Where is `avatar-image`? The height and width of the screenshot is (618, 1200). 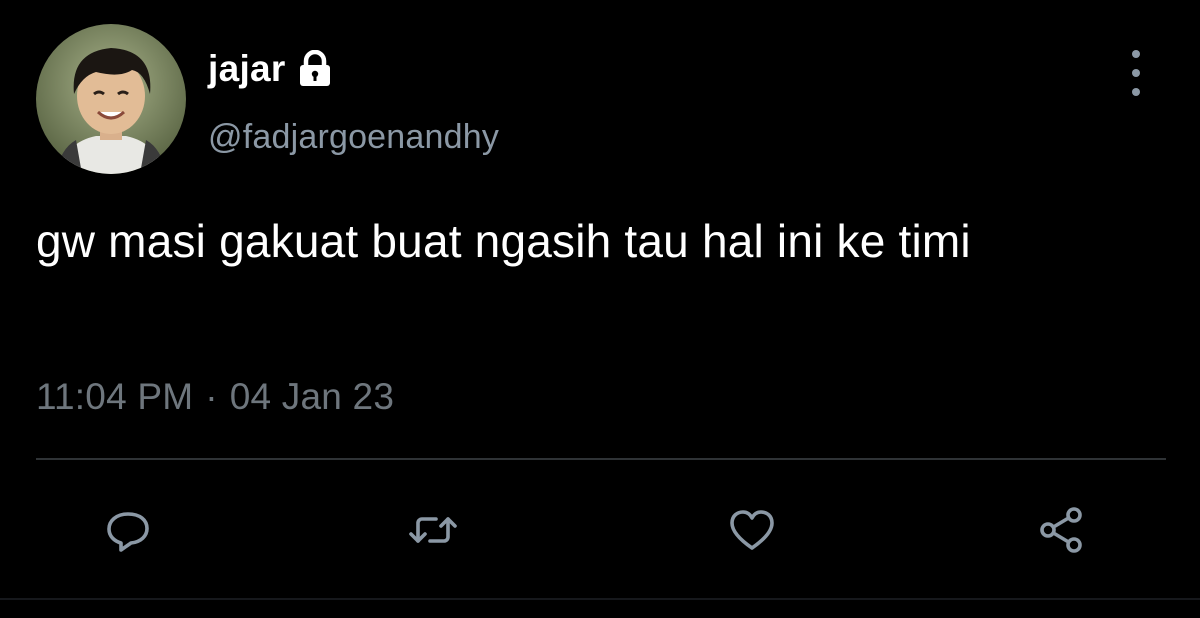 avatar-image is located at coordinates (111, 99).